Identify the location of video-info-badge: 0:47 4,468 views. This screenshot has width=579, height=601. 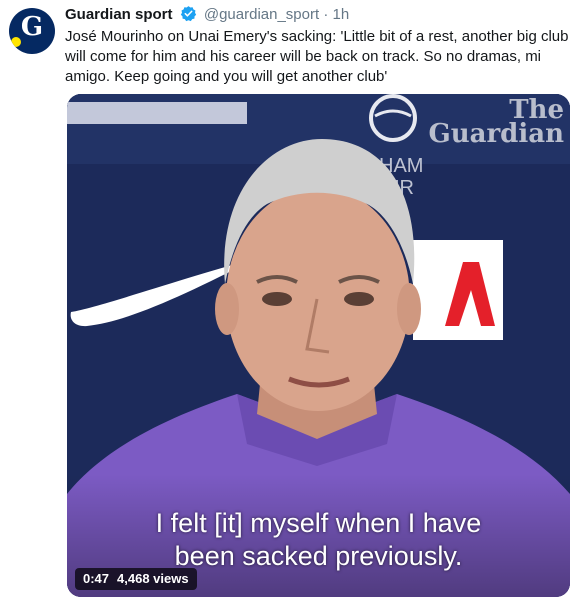
(136, 579).